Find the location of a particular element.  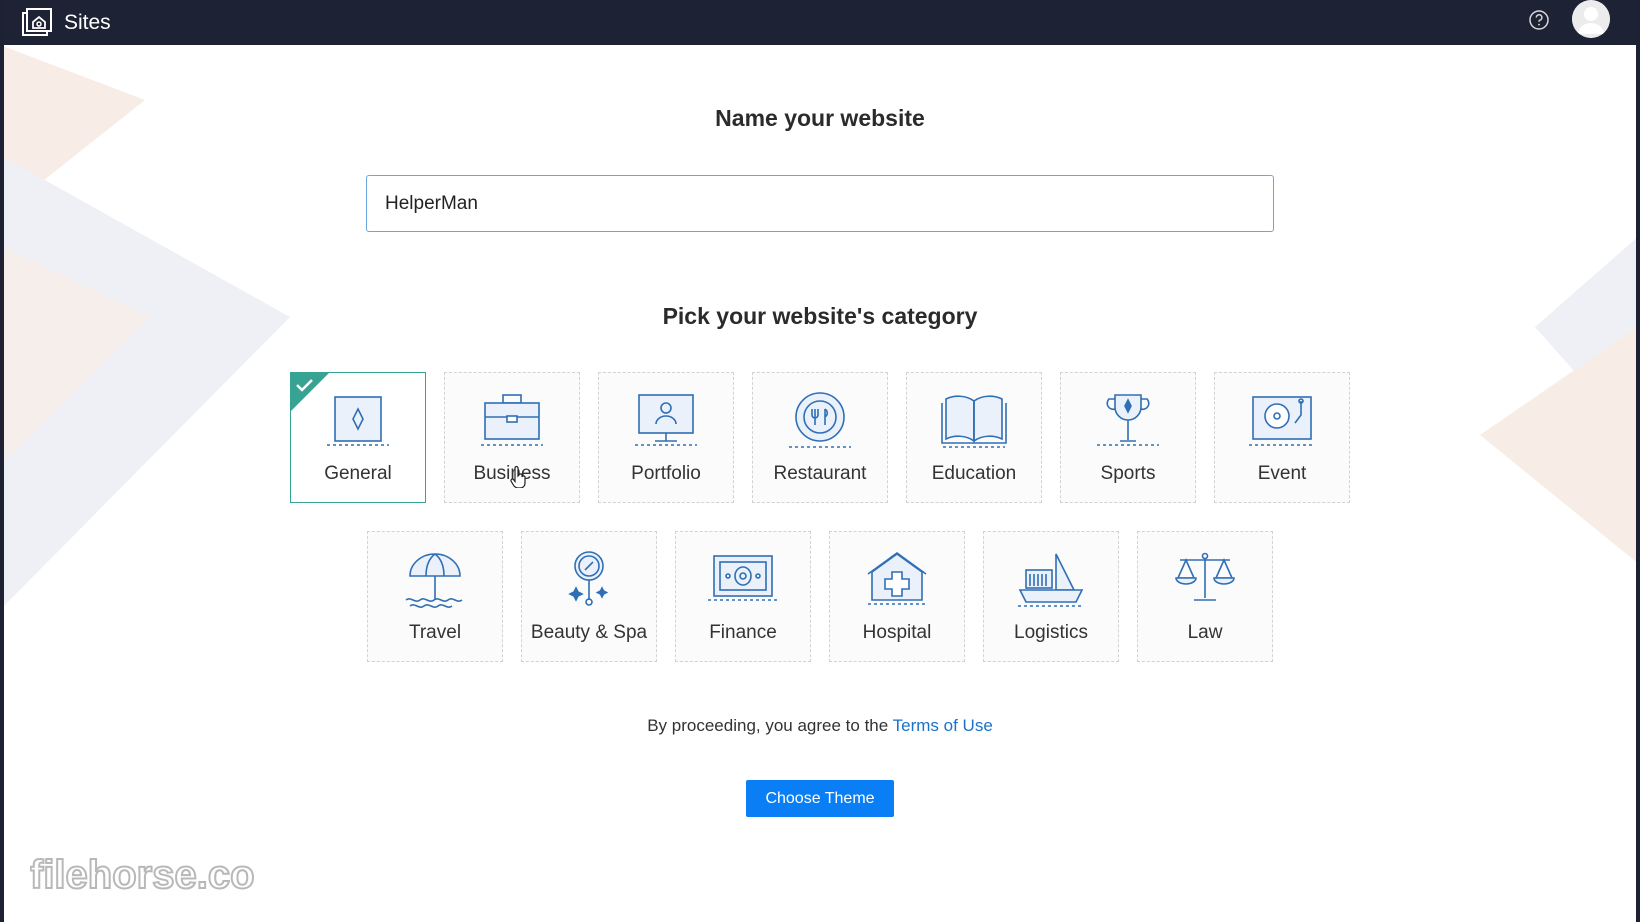

terms-of-use-link: Terms of Use is located at coordinates (943, 725).